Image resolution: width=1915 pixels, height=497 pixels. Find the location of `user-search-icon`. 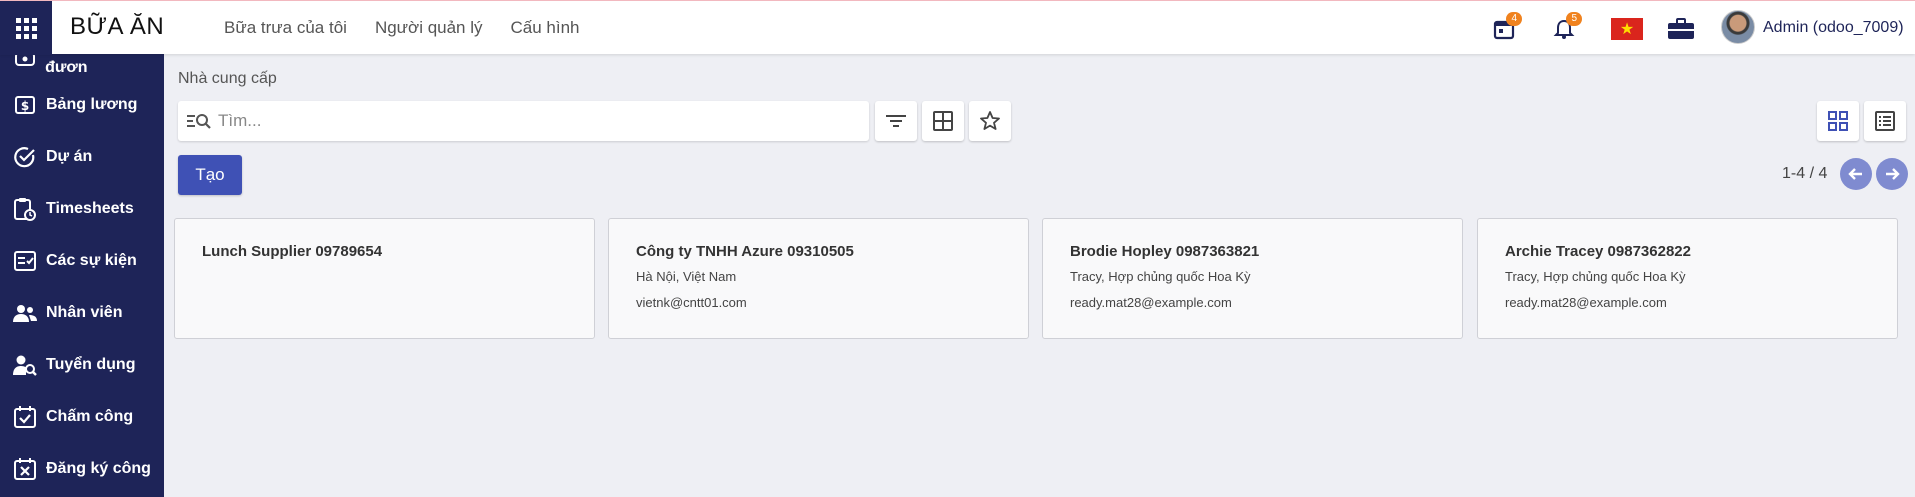

user-search-icon is located at coordinates (25, 365).